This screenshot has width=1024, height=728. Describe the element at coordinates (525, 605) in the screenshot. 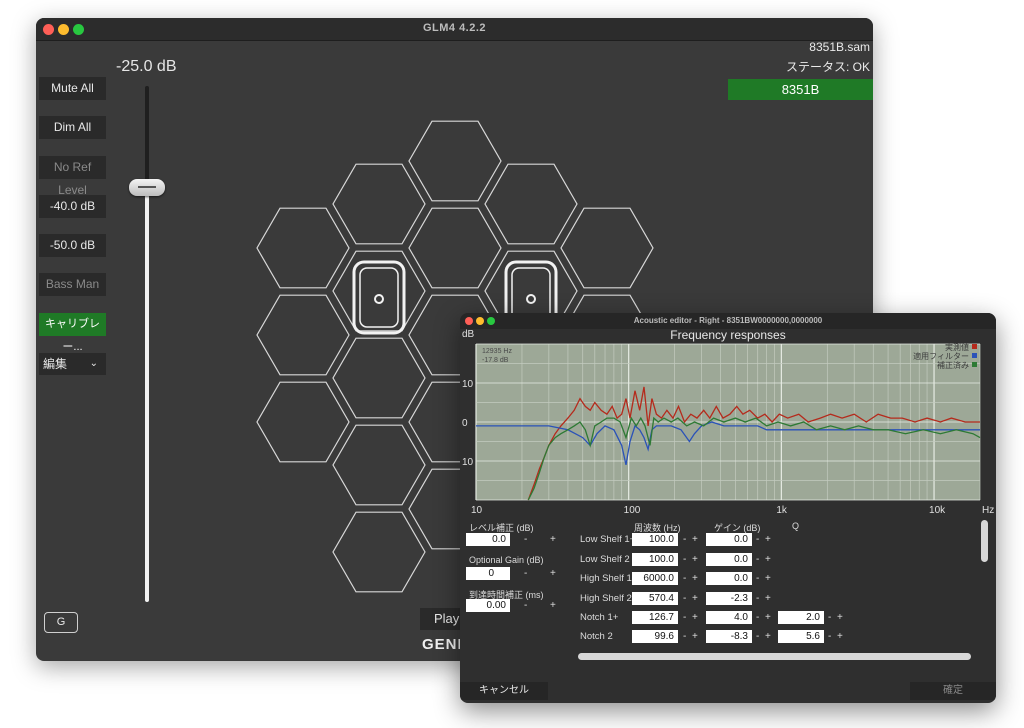

I see `delay-decrement: -` at that location.